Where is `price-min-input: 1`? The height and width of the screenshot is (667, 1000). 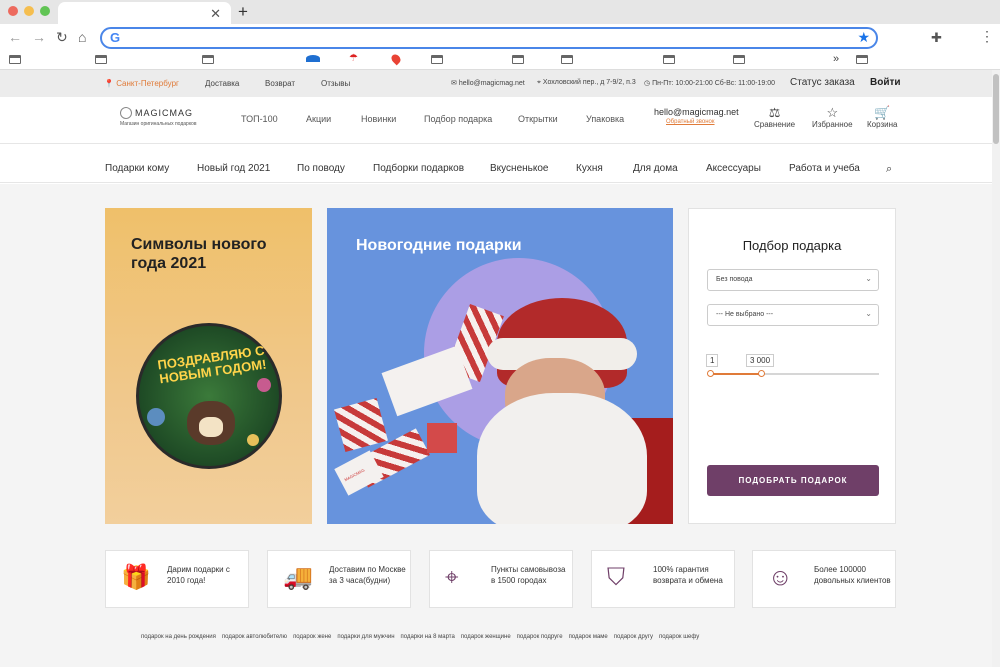
price-min-input: 1 is located at coordinates (712, 360).